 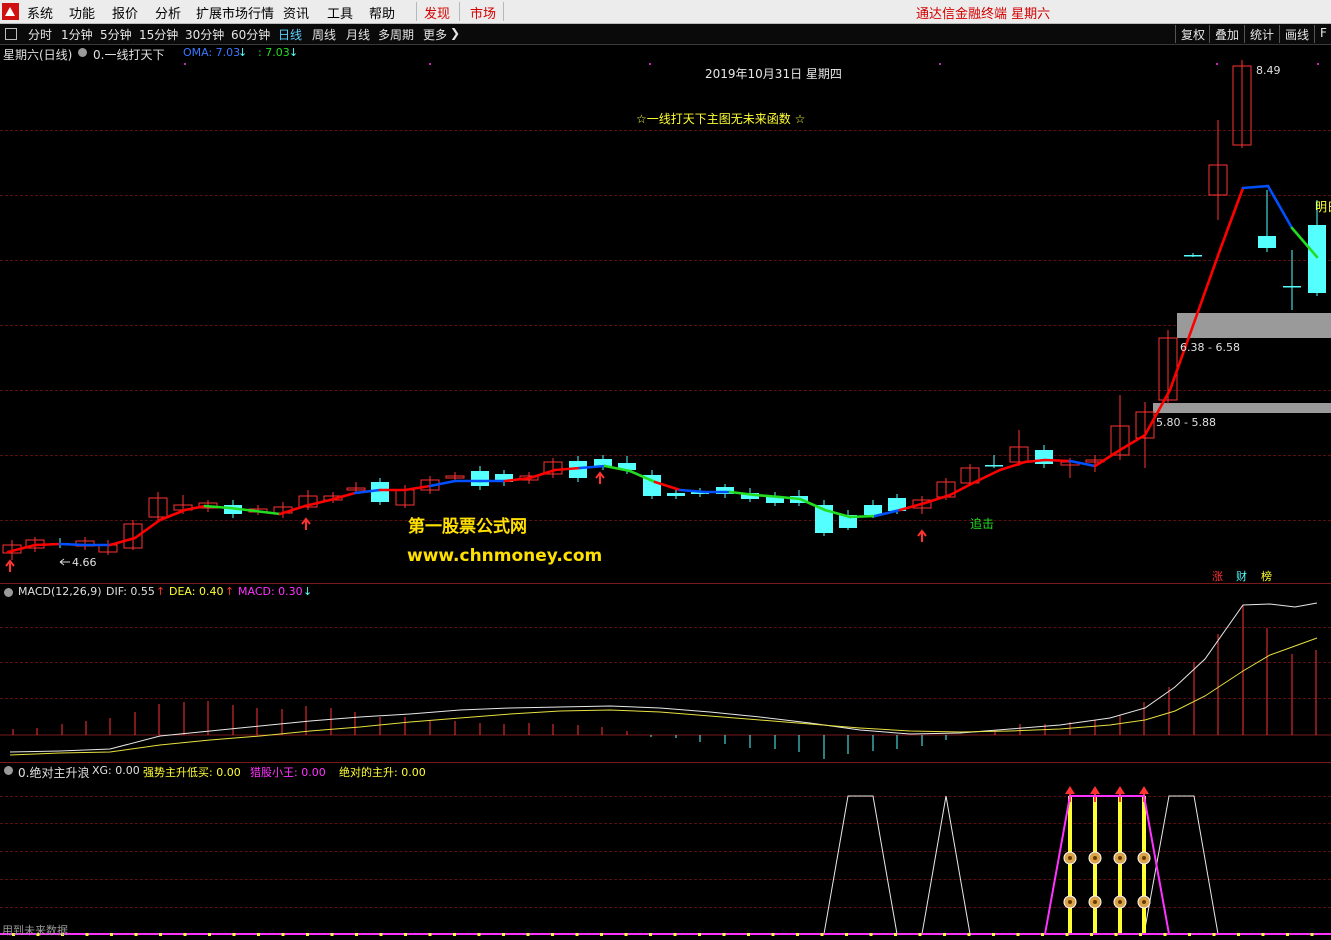 What do you see at coordinates (396, 34) in the screenshot?
I see `tab-multi-period: 多周期` at bounding box center [396, 34].